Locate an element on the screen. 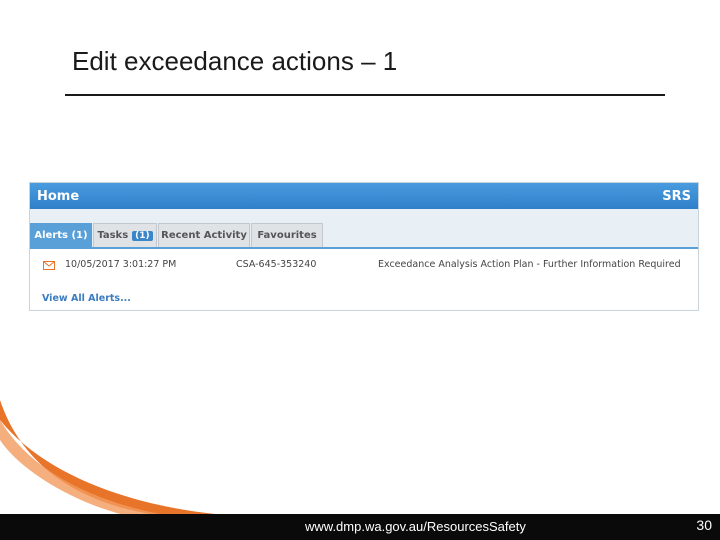 Image resolution: width=720 pixels, height=540 pixels. tab-recent-activity-label: Recent Activity is located at coordinates (204, 235).